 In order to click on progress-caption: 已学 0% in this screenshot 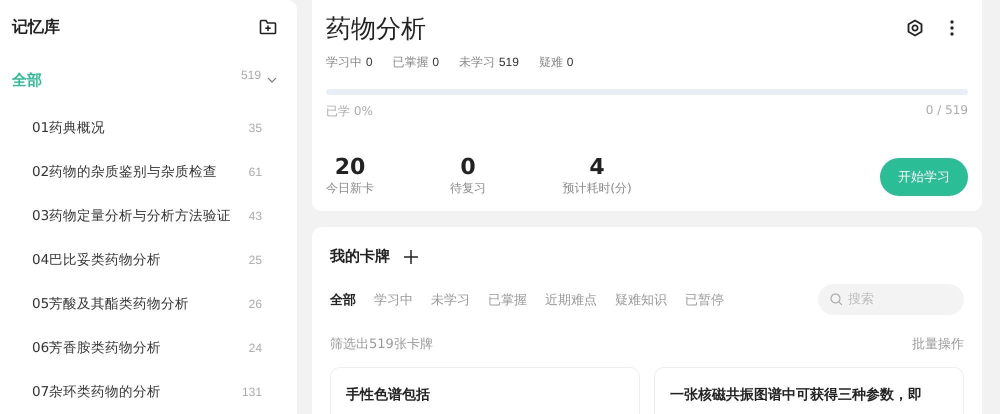, I will do `click(349, 111)`.